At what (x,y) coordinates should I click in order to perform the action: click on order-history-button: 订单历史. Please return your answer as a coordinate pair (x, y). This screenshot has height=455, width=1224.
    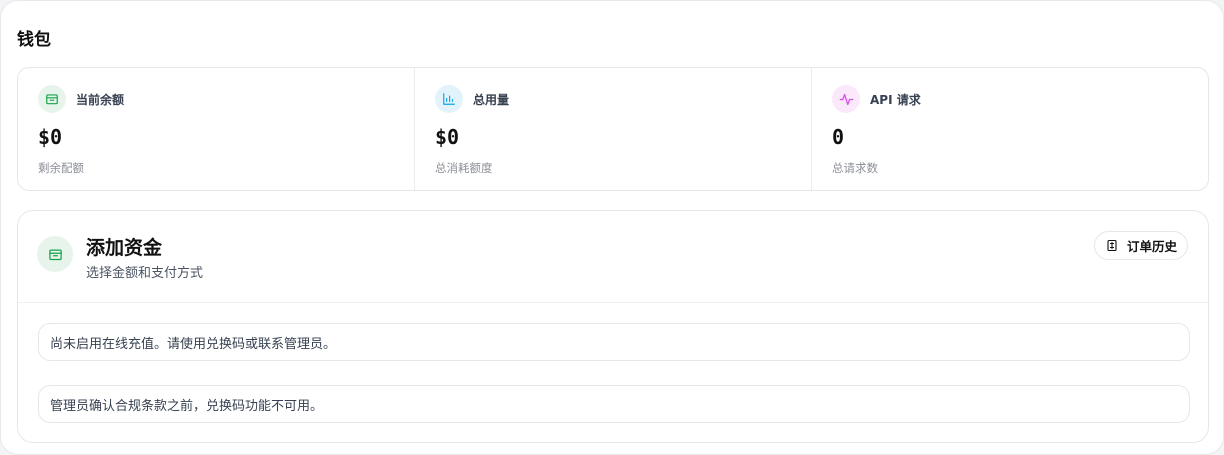
    Looking at the image, I should click on (1140, 245).